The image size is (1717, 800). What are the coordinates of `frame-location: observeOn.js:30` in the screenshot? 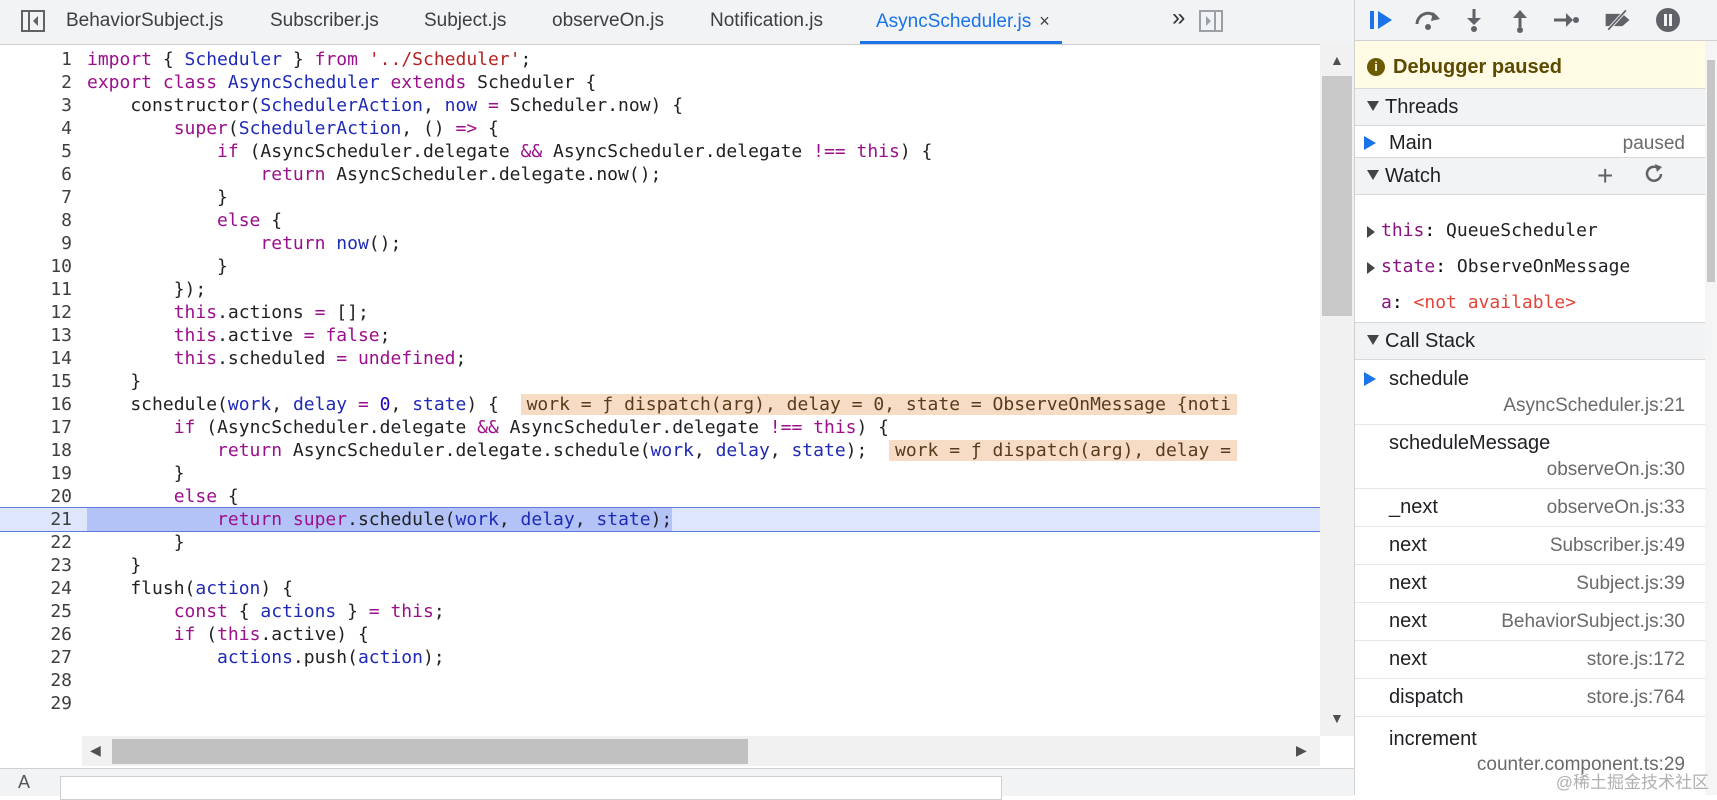 It's located at (1616, 470).